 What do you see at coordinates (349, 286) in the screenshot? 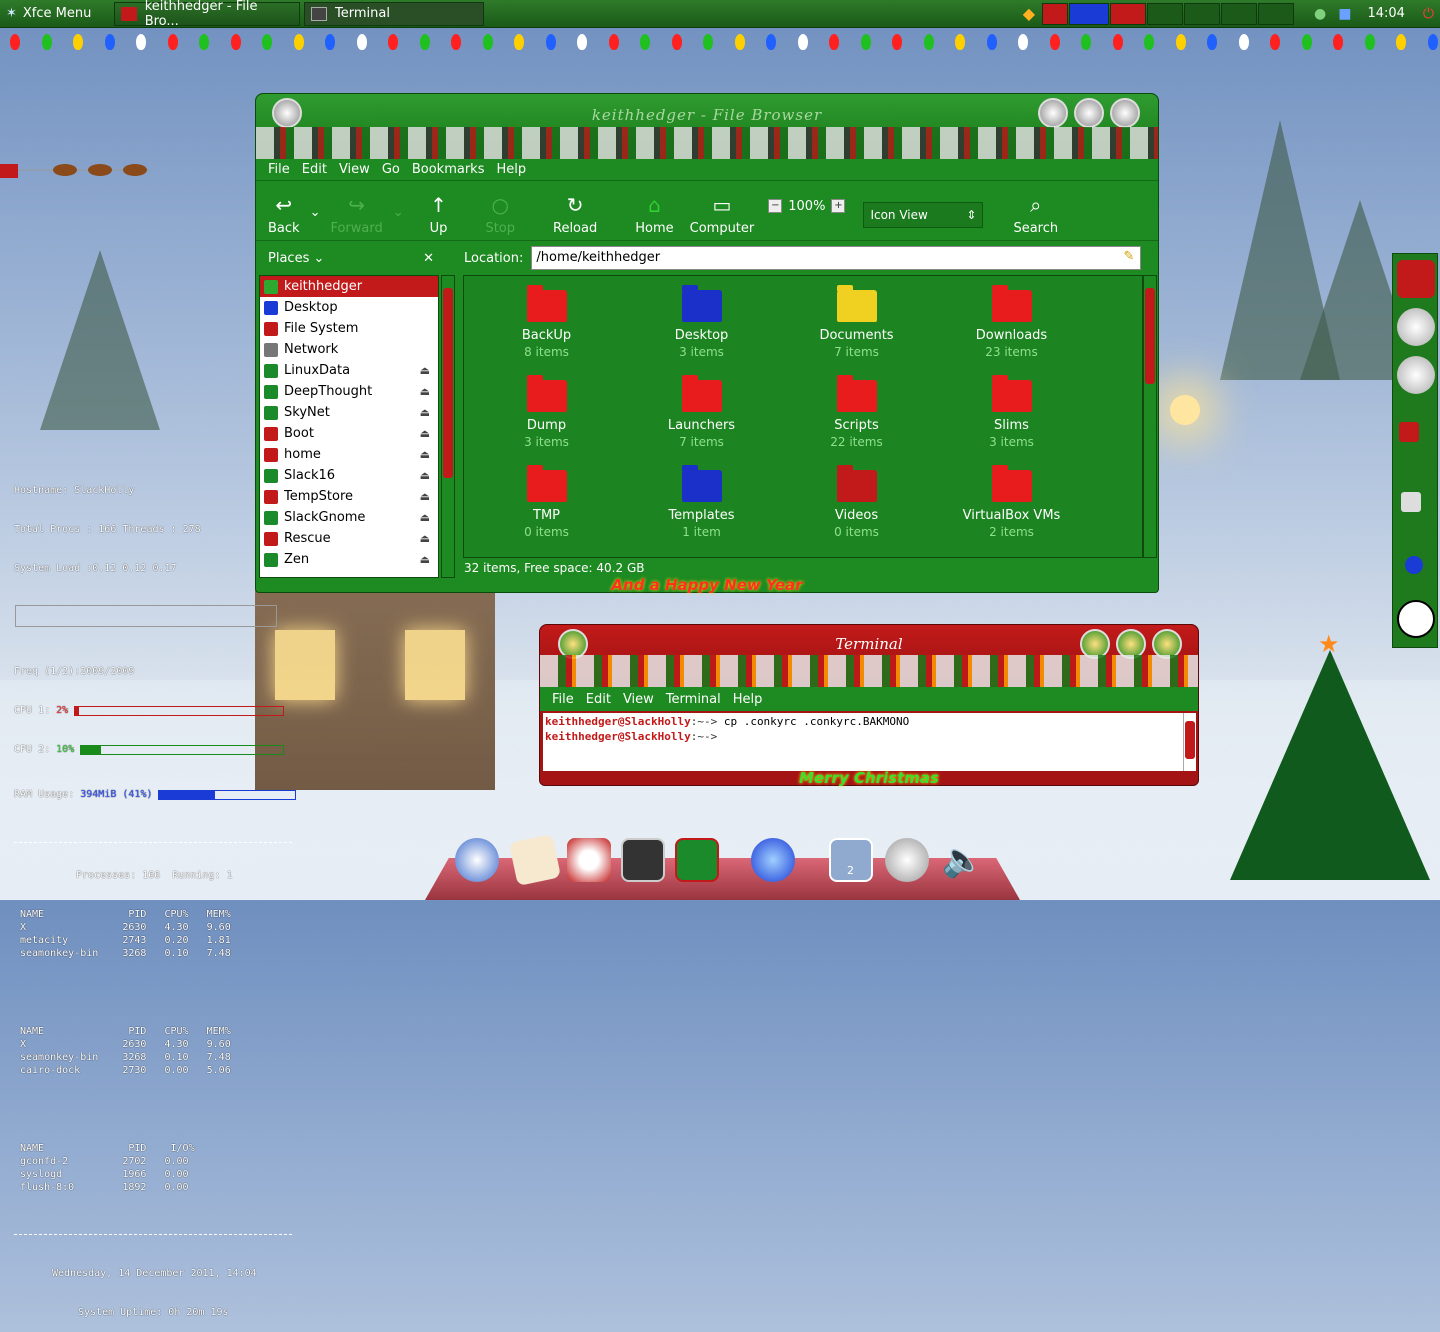
I see `sidebar-item-keithhedger: keithhedger` at bounding box center [349, 286].